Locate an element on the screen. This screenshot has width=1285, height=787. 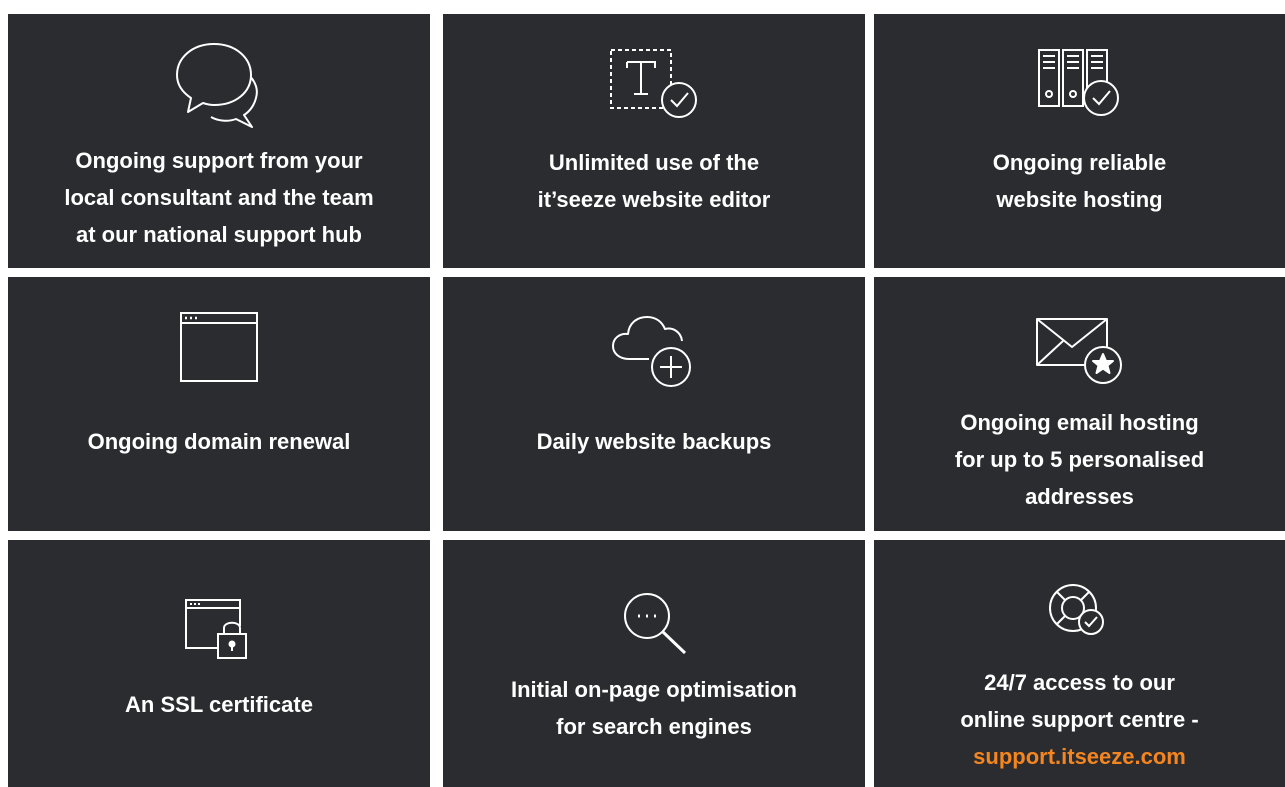
feature-card-ssl: An SSL certificate is located at coordinates (219, 663).